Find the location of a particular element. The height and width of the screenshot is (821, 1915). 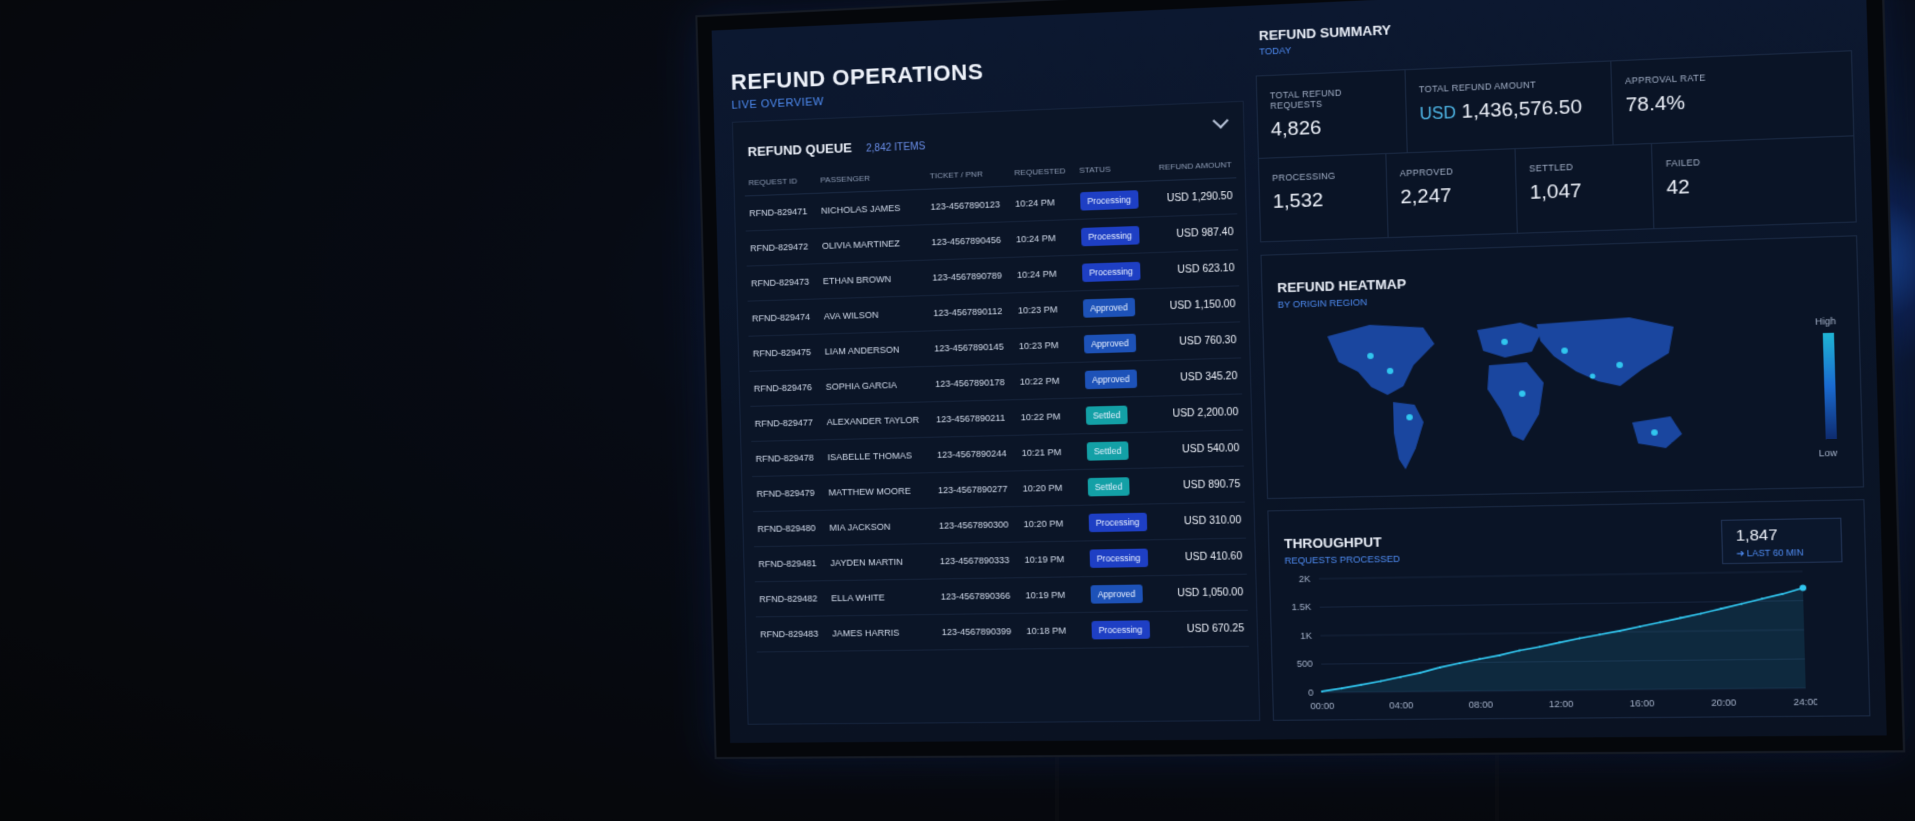

passenger-name: JAYDEN MARTIN is located at coordinates (881, 562).